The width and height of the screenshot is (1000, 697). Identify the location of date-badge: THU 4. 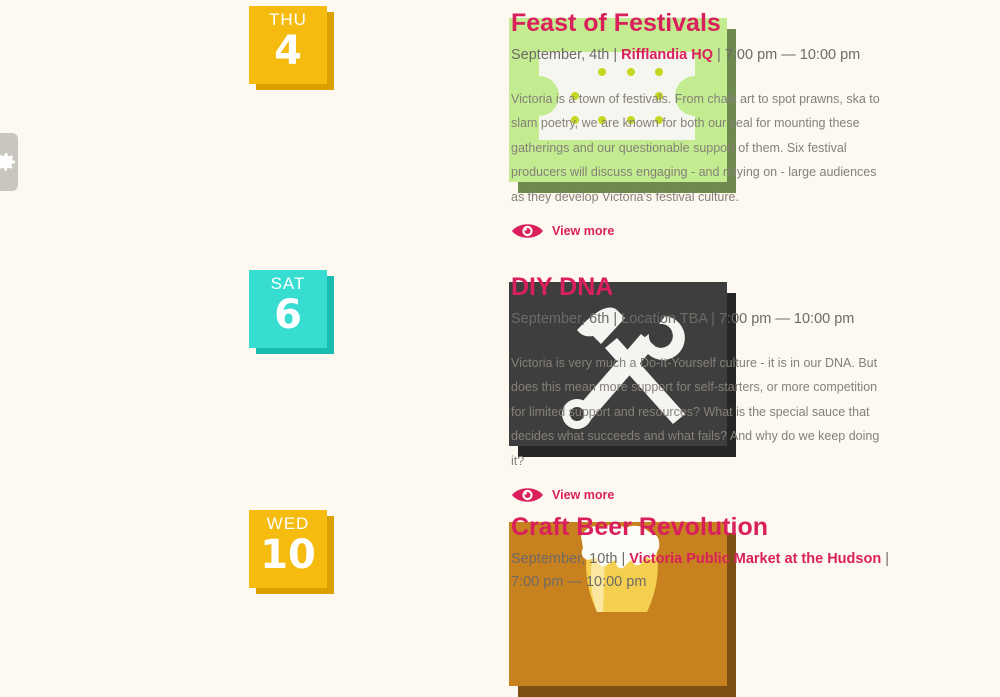
(288, 45).